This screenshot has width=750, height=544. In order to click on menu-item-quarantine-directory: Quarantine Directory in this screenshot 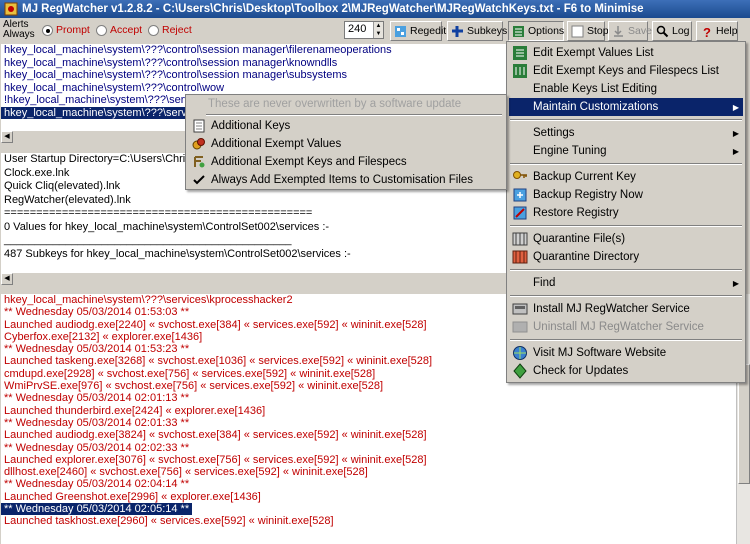, I will do `click(626, 257)`.